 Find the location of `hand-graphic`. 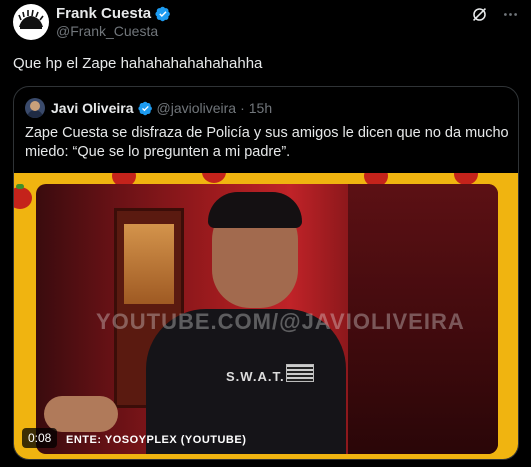

hand-graphic is located at coordinates (81, 414).